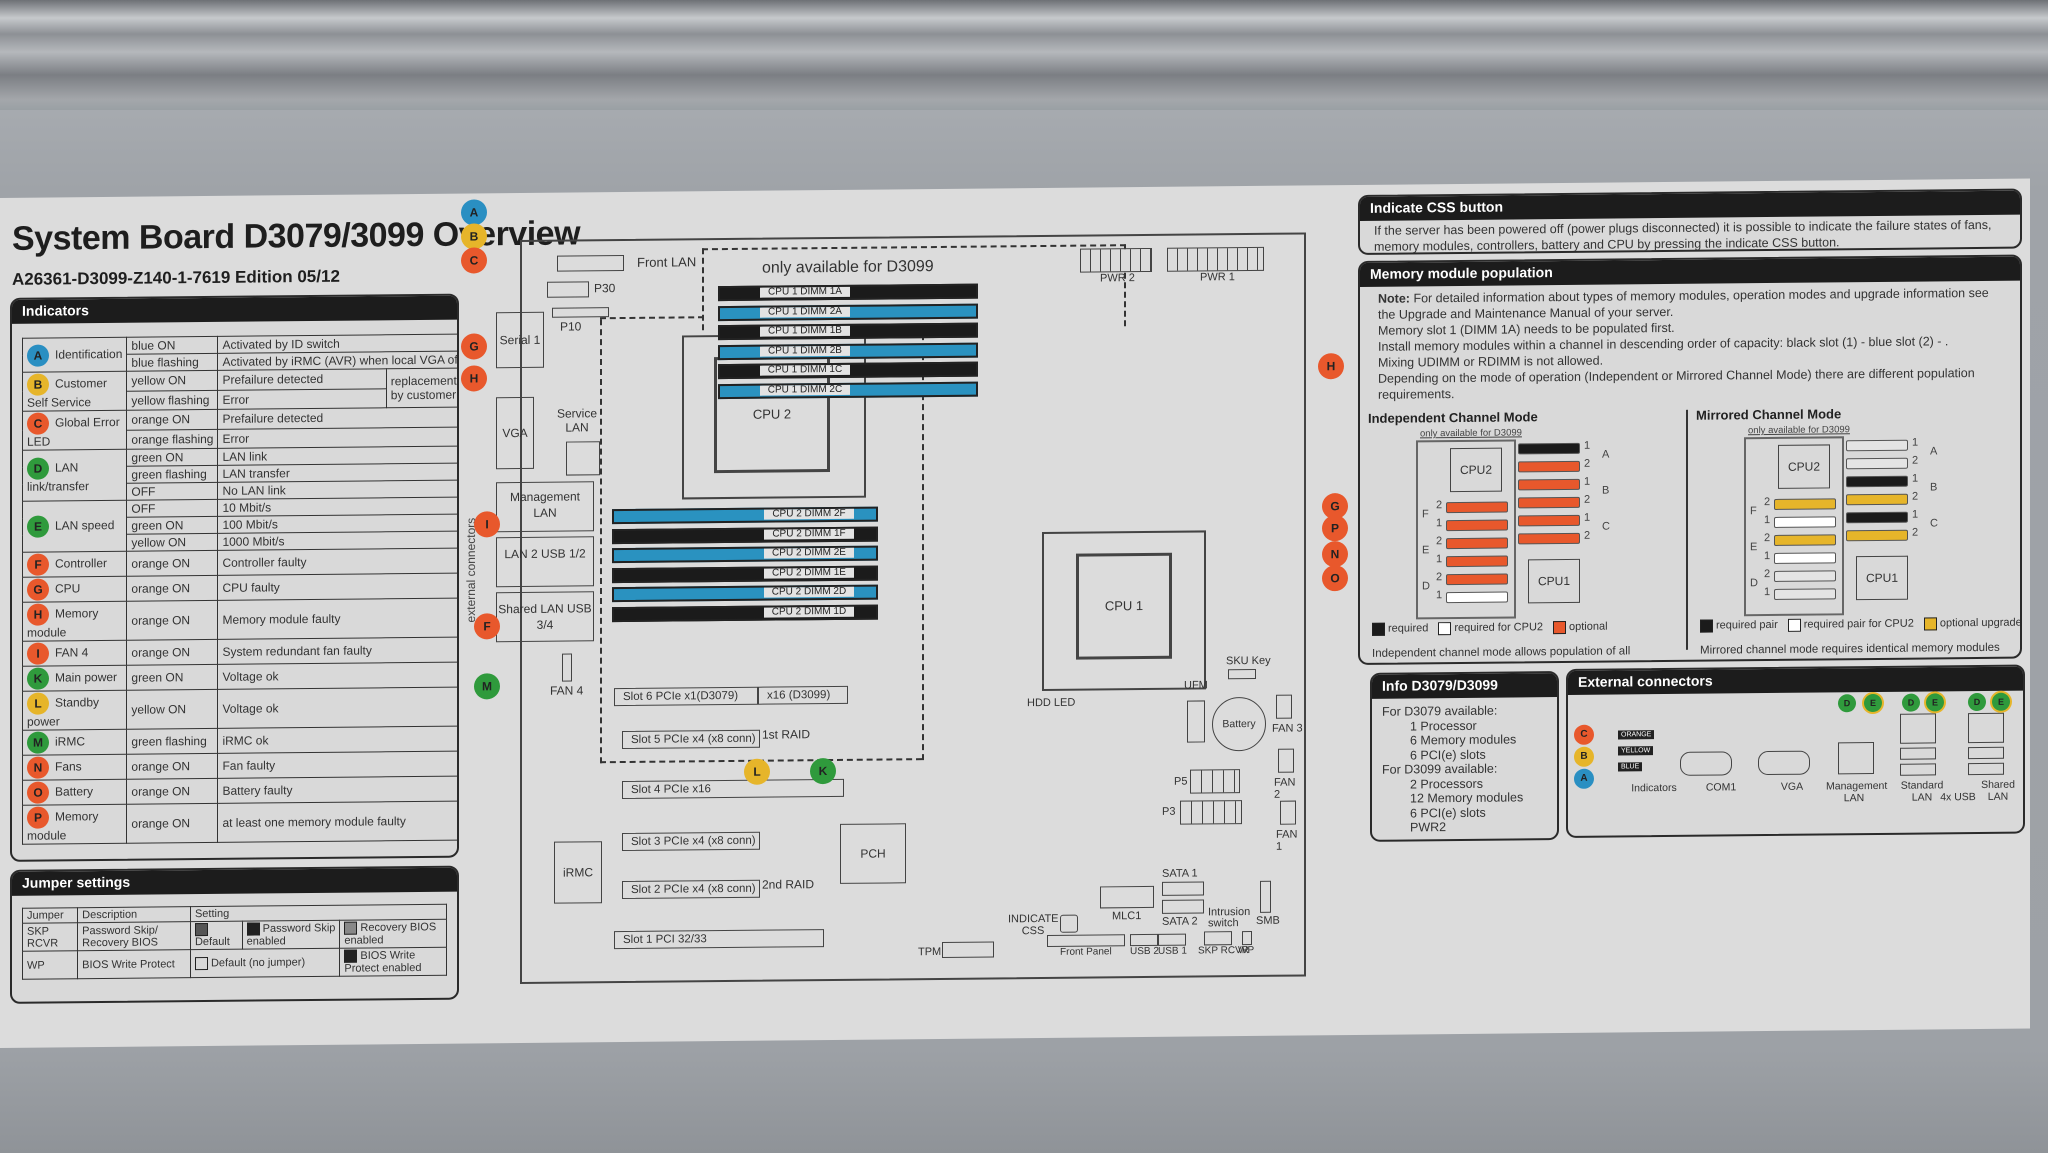 This screenshot has height=1153, width=2048. I want to click on n-indicator-badge: N, so click(38, 767).